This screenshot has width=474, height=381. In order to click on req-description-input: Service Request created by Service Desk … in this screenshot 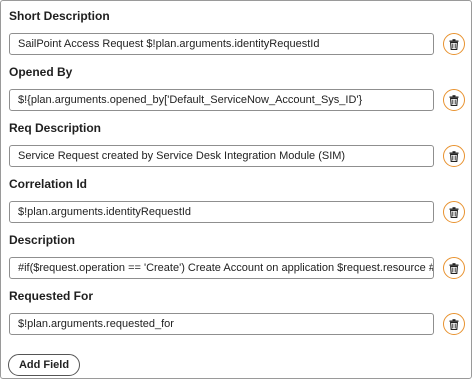, I will do `click(221, 156)`.